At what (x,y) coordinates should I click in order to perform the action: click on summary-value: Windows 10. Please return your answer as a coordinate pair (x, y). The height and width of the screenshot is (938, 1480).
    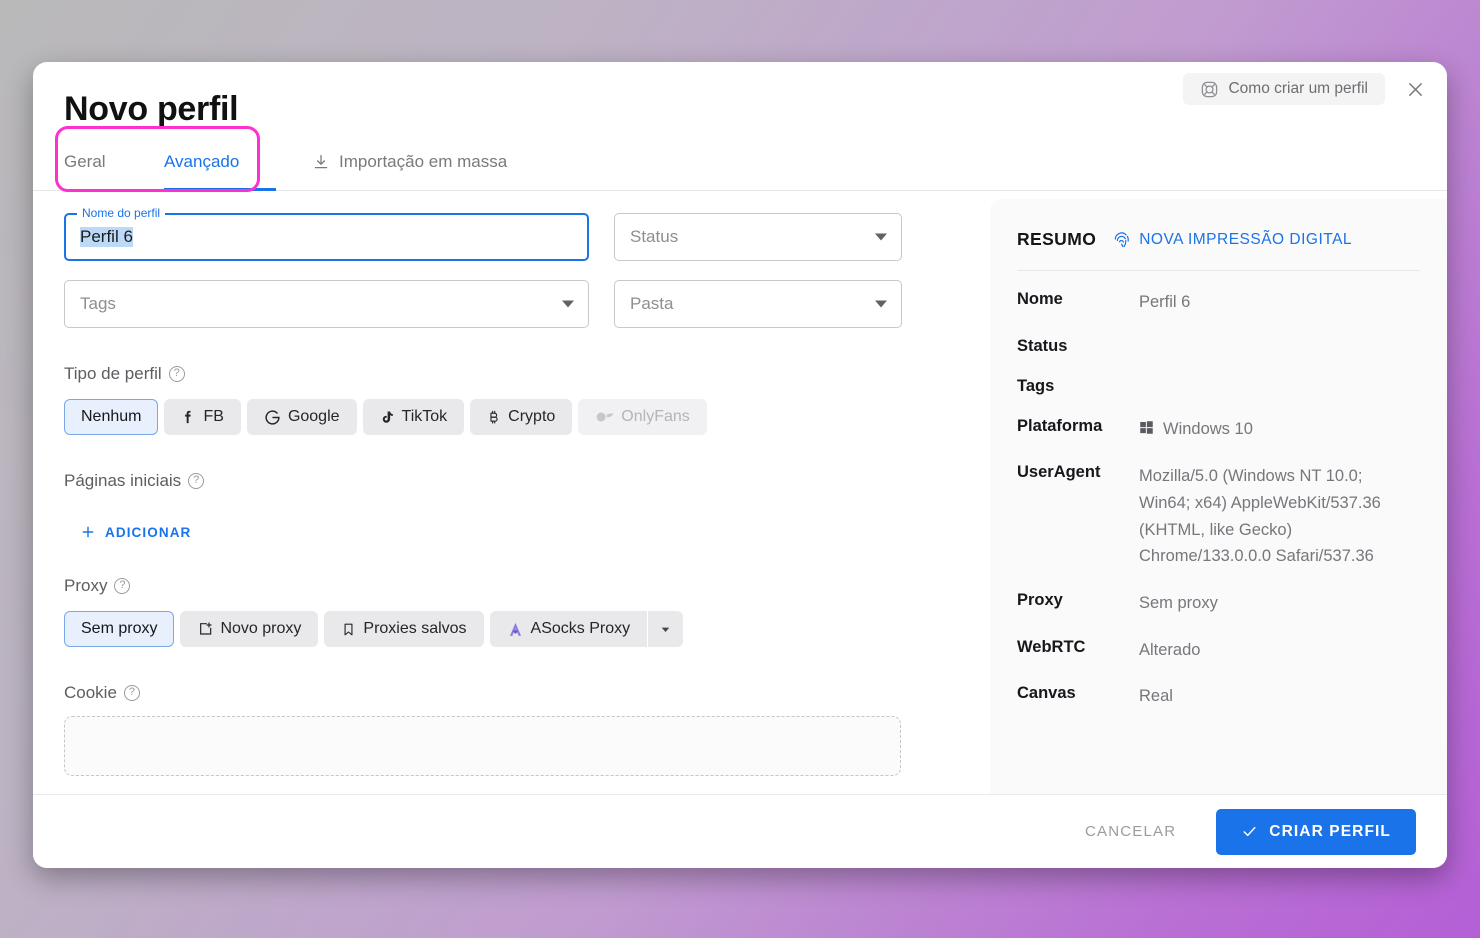
    Looking at the image, I should click on (1208, 428).